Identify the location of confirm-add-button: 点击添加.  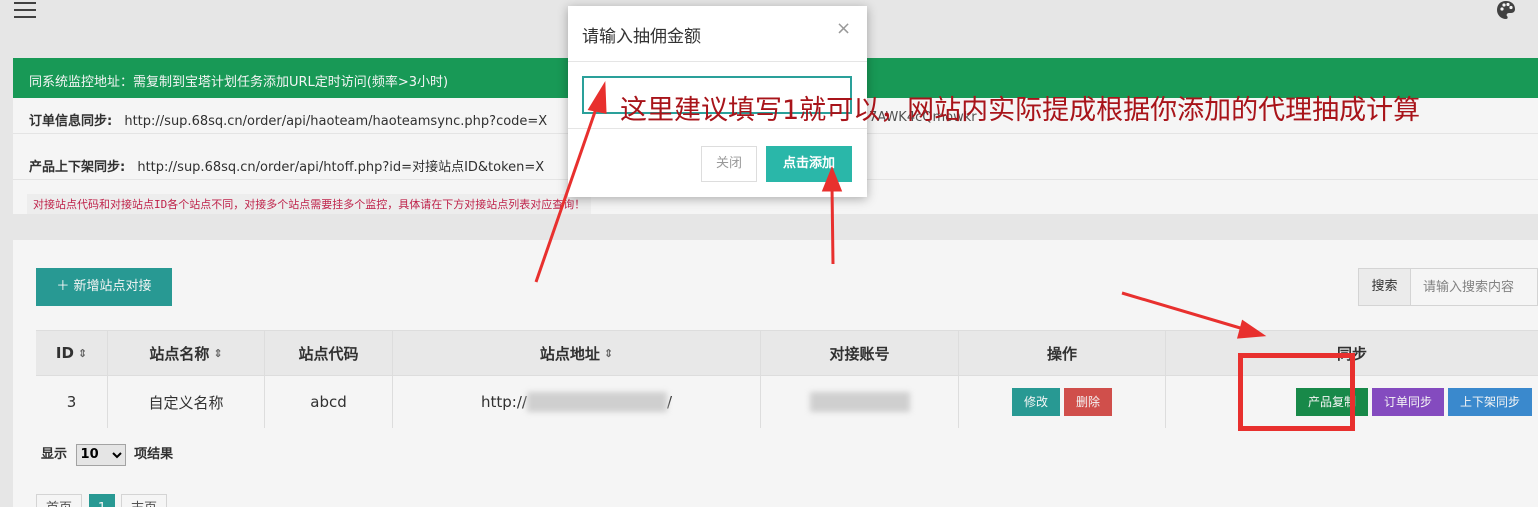
(809, 164).